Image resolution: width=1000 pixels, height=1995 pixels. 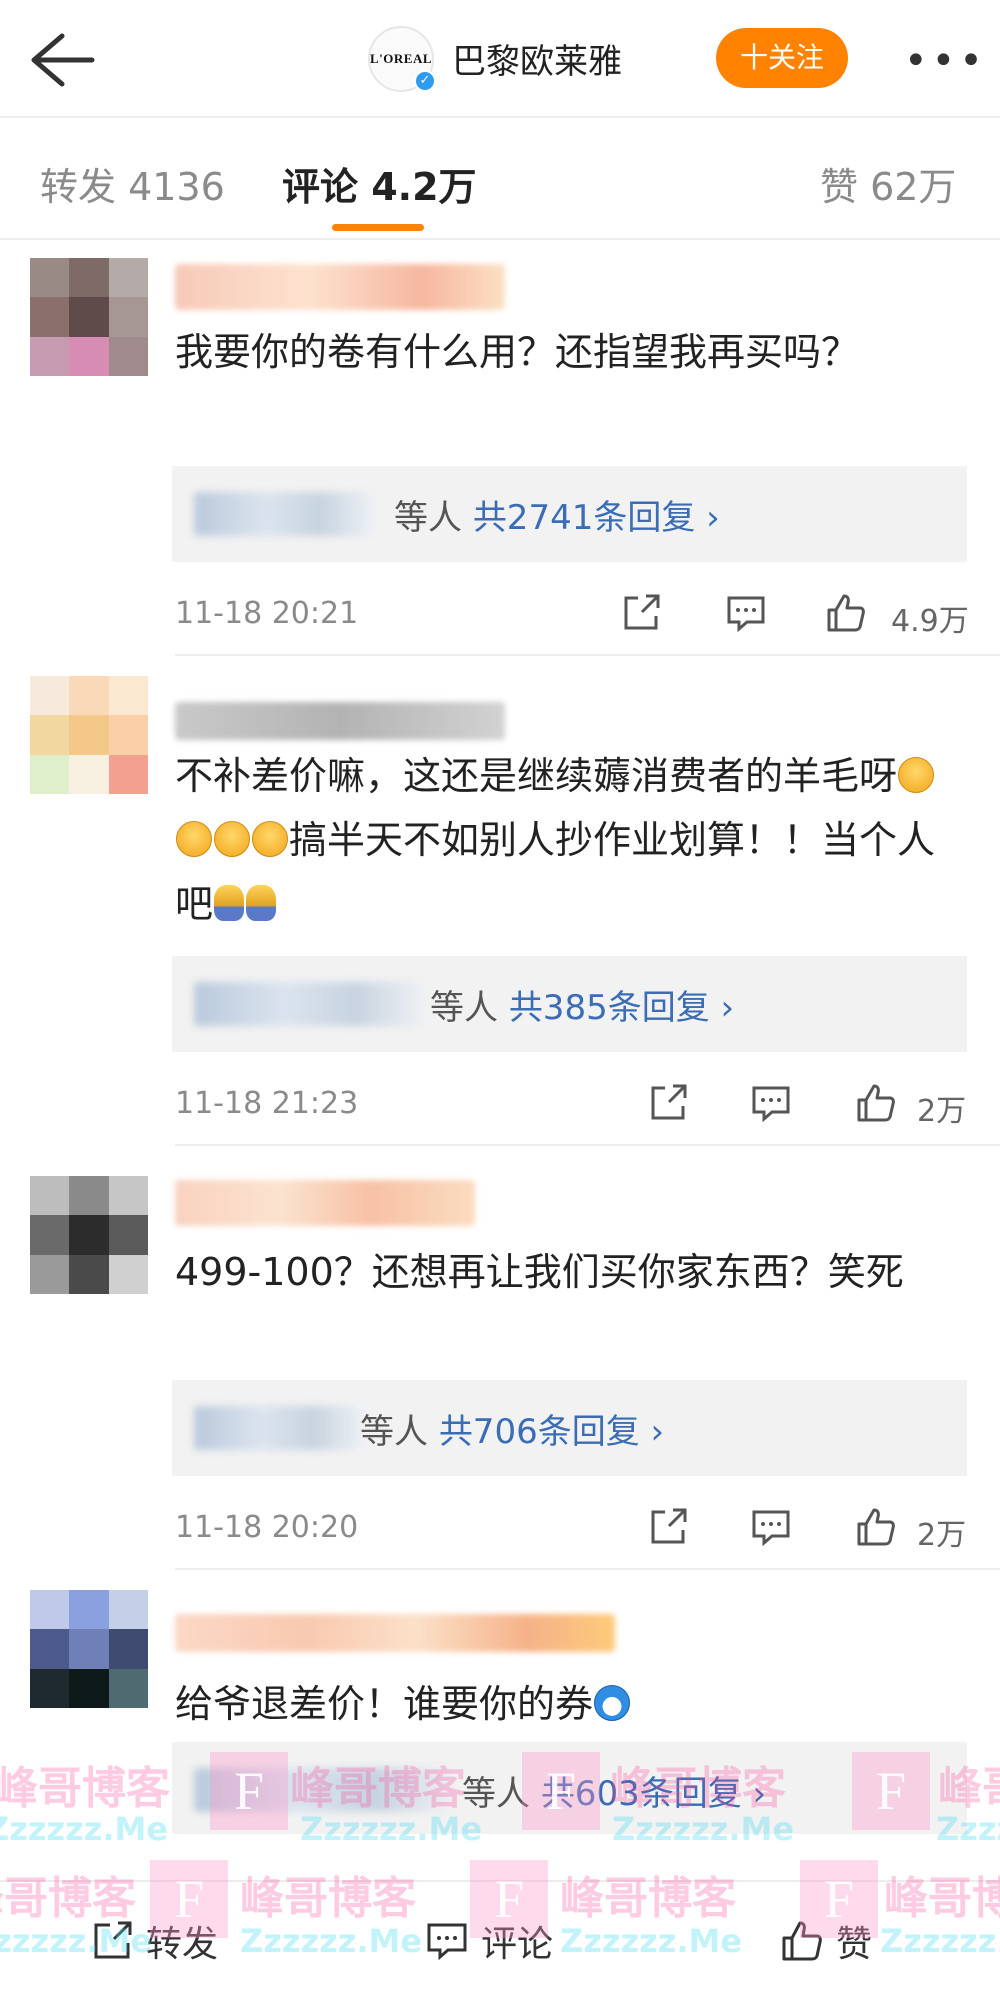 What do you see at coordinates (517, 1944) in the screenshot?
I see `comment-label: 评论` at bounding box center [517, 1944].